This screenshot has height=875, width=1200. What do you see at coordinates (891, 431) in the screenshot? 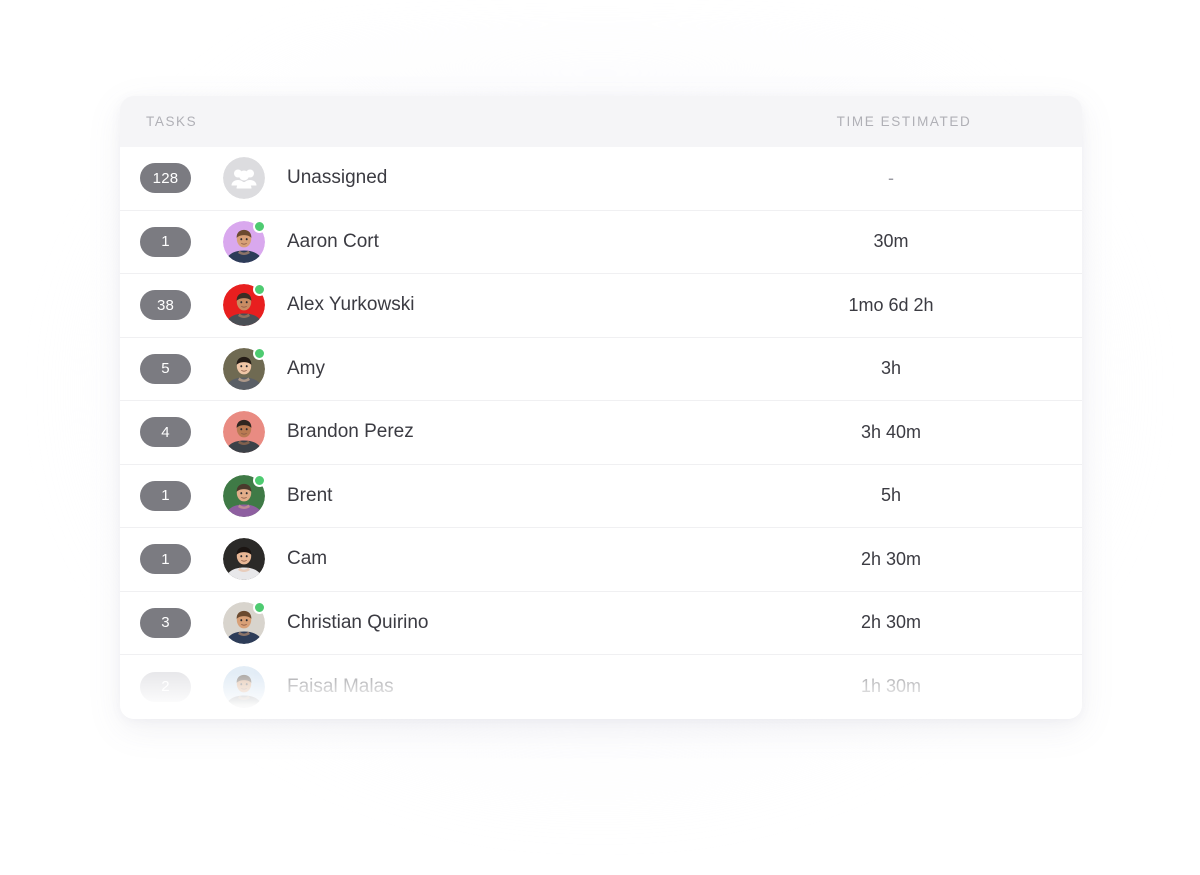
I see `cell-time-estimated: 3h 40m` at bounding box center [891, 431].